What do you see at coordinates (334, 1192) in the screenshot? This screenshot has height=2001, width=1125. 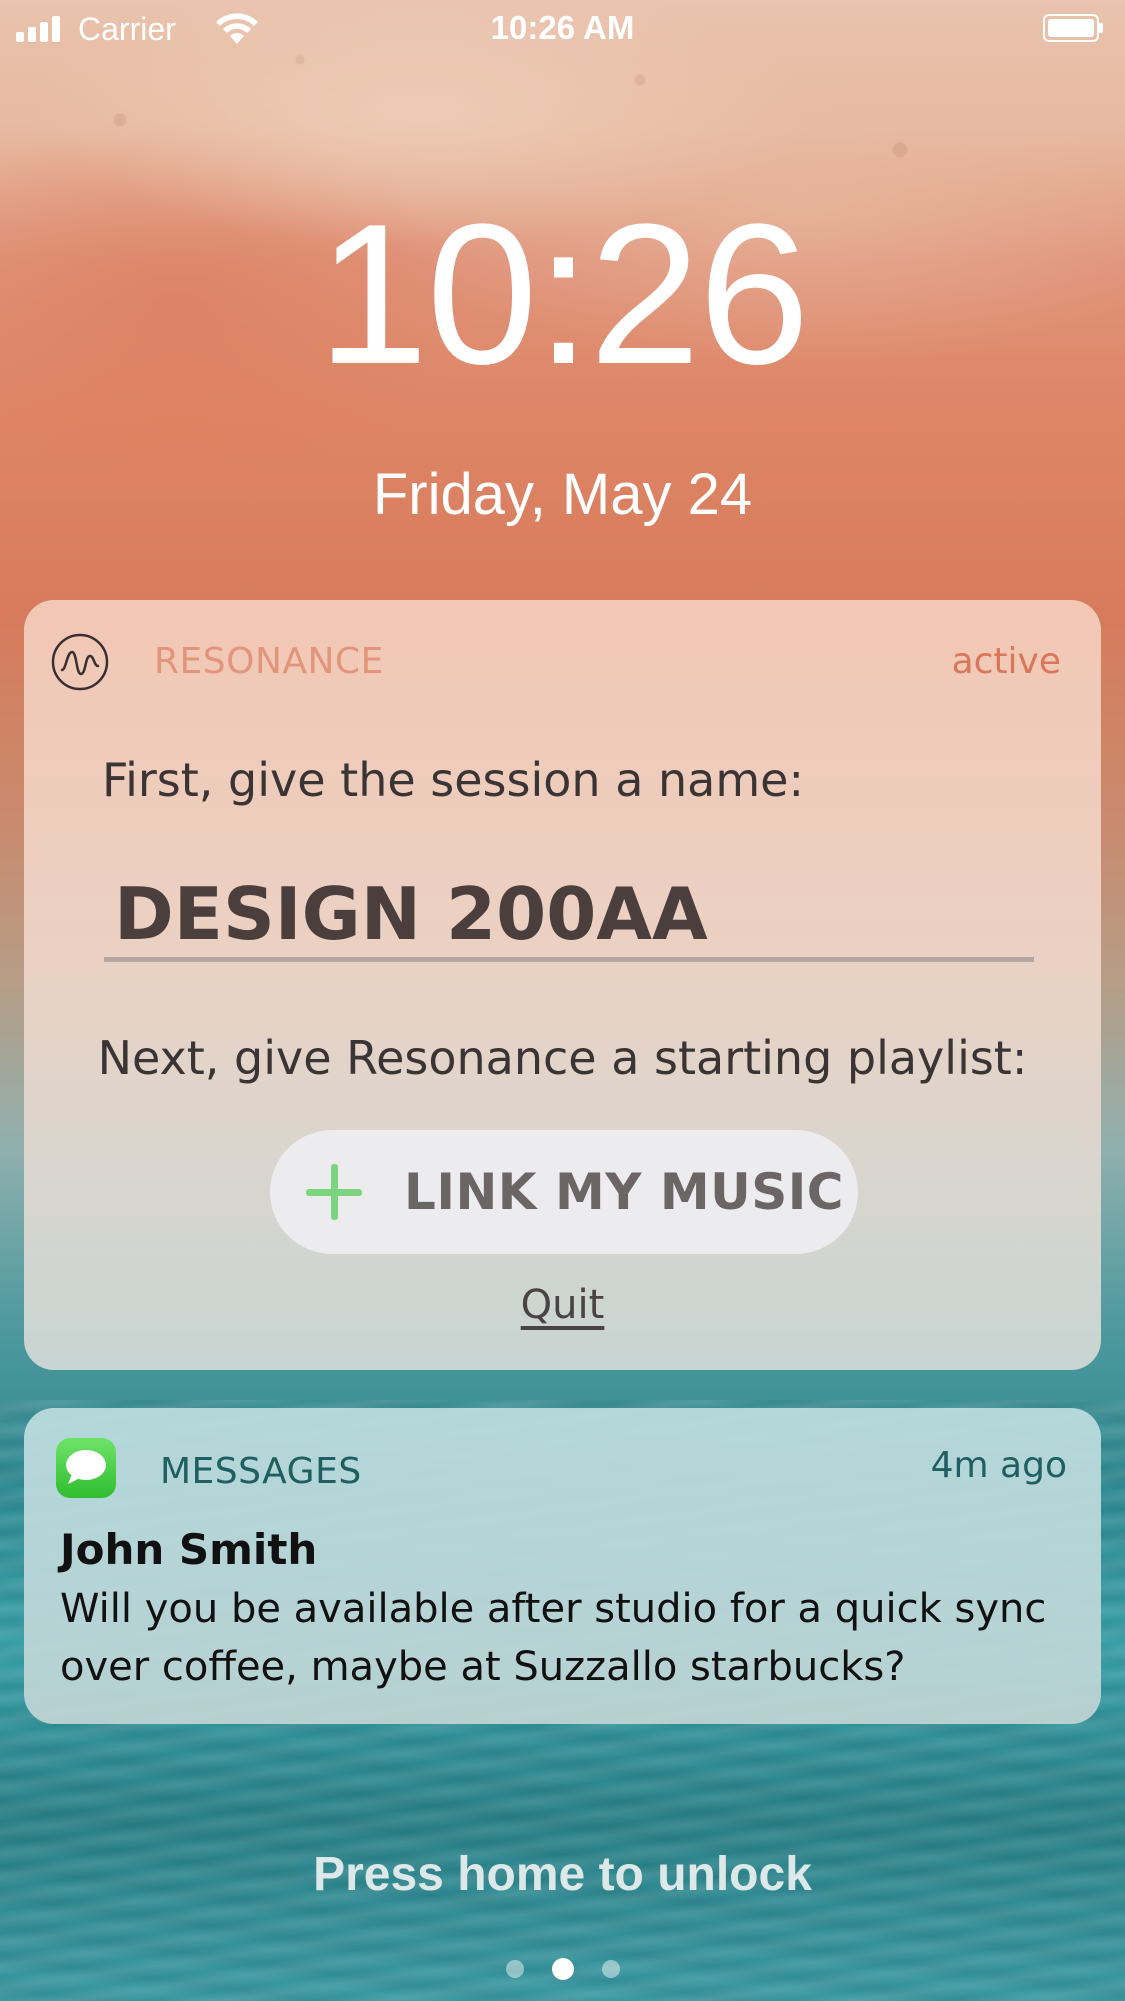 I see `plus-icon` at bounding box center [334, 1192].